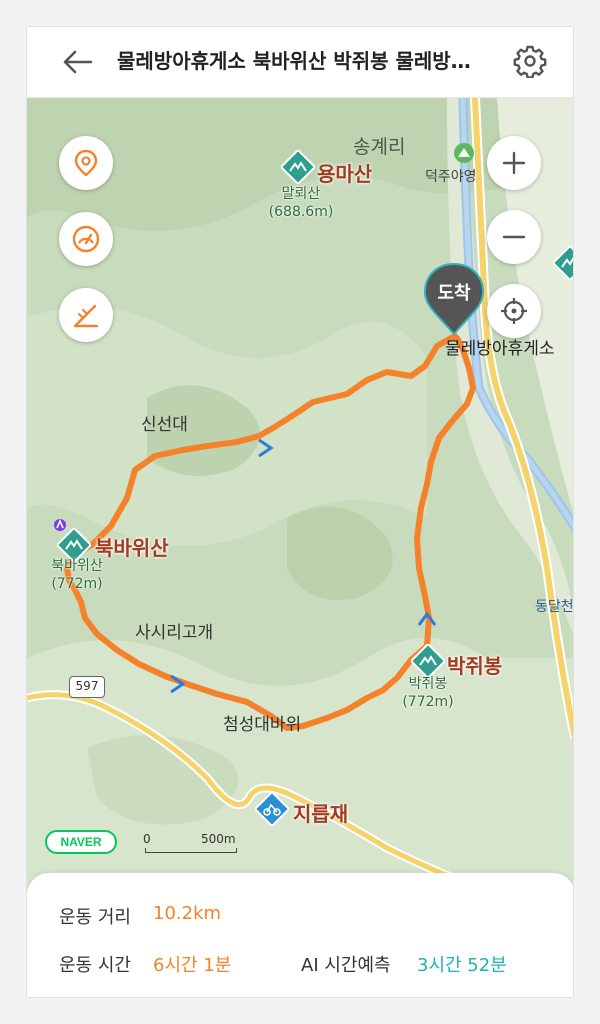 This screenshot has height=1024, width=600. Describe the element at coordinates (77, 584) in the screenshot. I see `peak-elevation-bukbawisan: (772m)` at that location.